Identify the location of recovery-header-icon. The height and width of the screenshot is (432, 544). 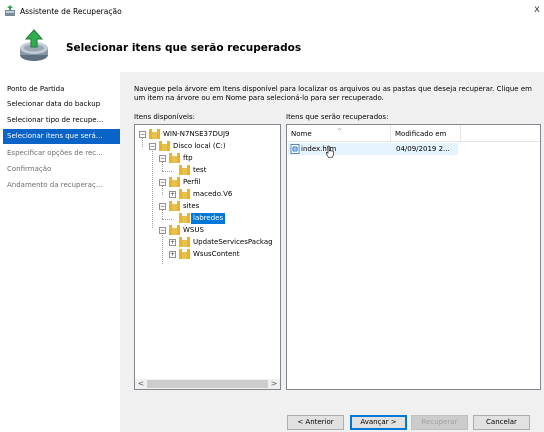
(34, 45).